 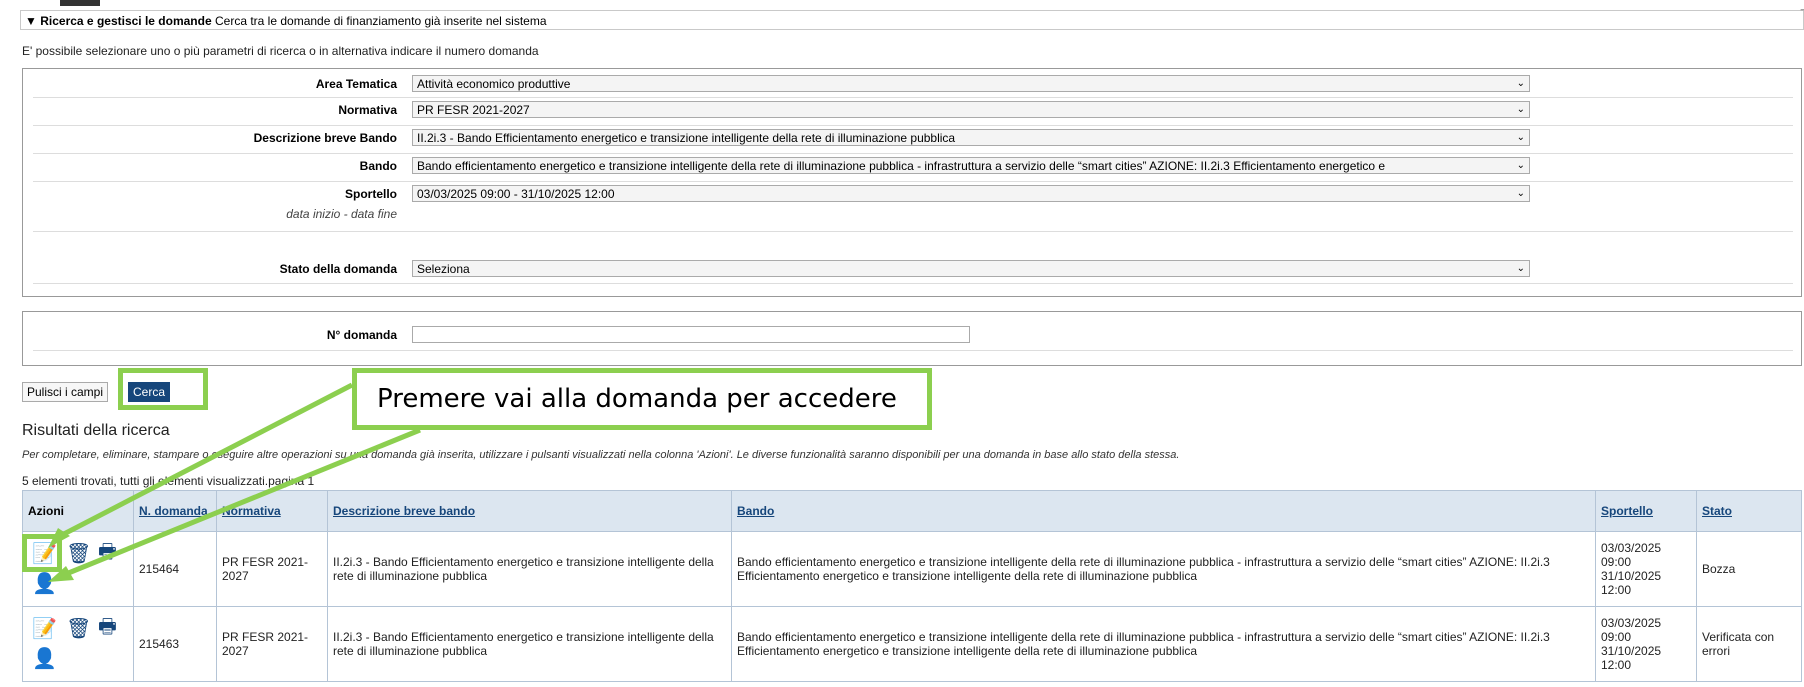 I want to click on callout-box: Premere vai alla domanda per accedere, so click(x=642, y=399).